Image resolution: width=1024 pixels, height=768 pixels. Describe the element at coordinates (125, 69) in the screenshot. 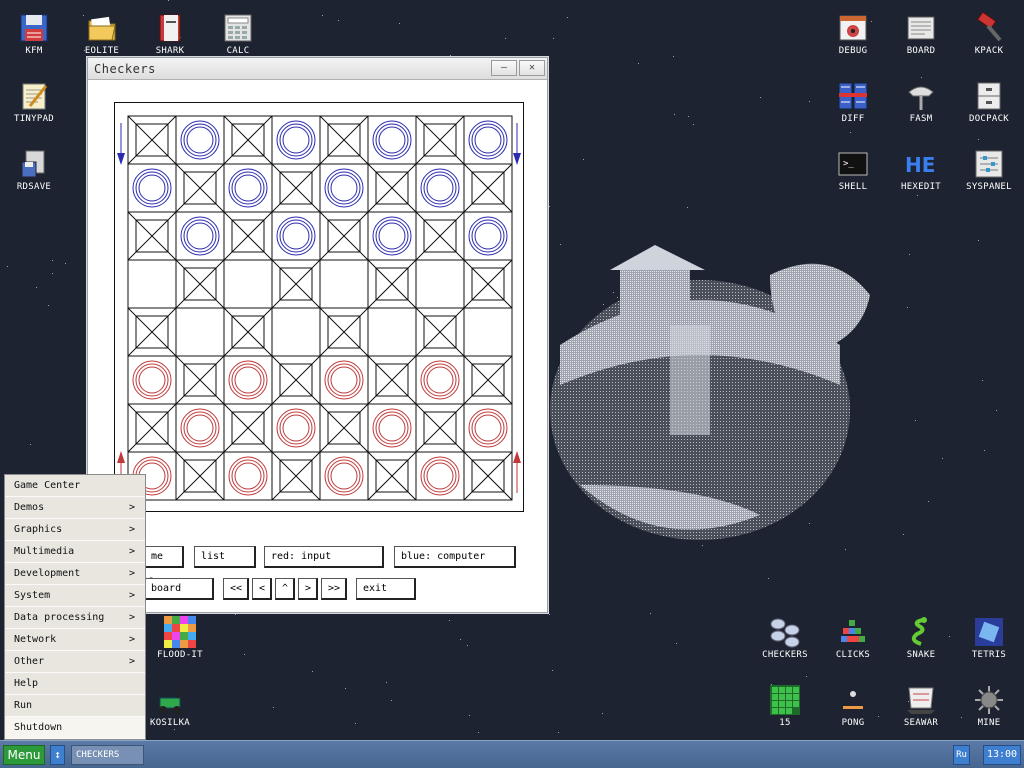

I see `window-title: Checkers` at that location.